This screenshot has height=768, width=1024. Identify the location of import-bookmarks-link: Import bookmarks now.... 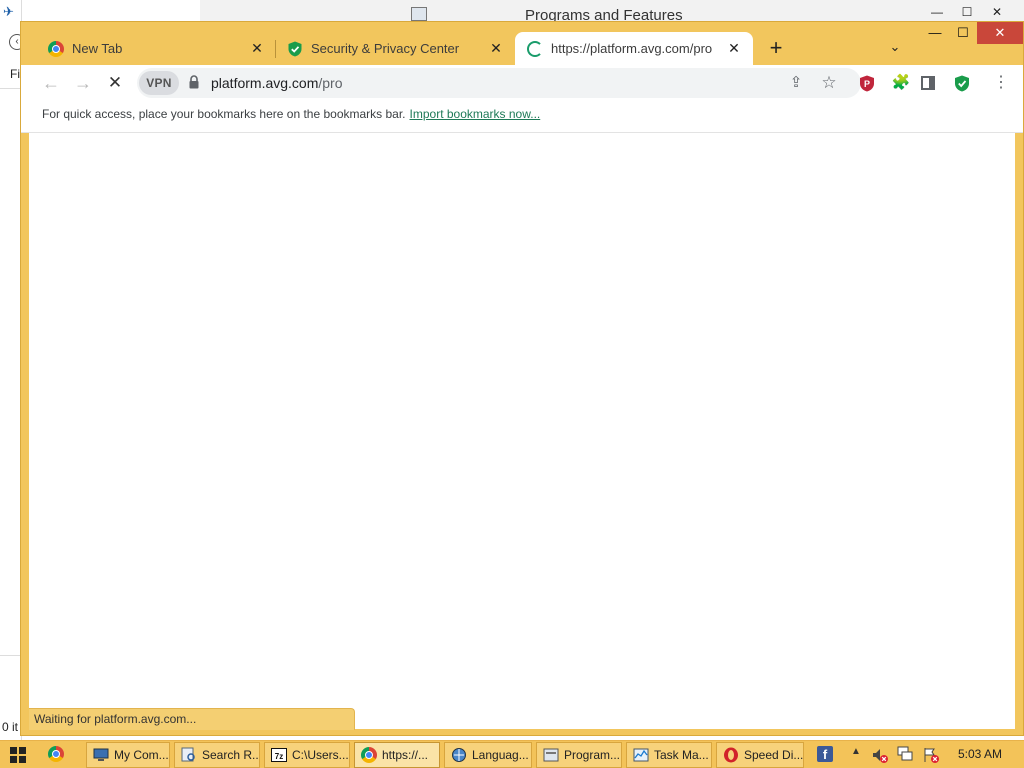
(475, 114).